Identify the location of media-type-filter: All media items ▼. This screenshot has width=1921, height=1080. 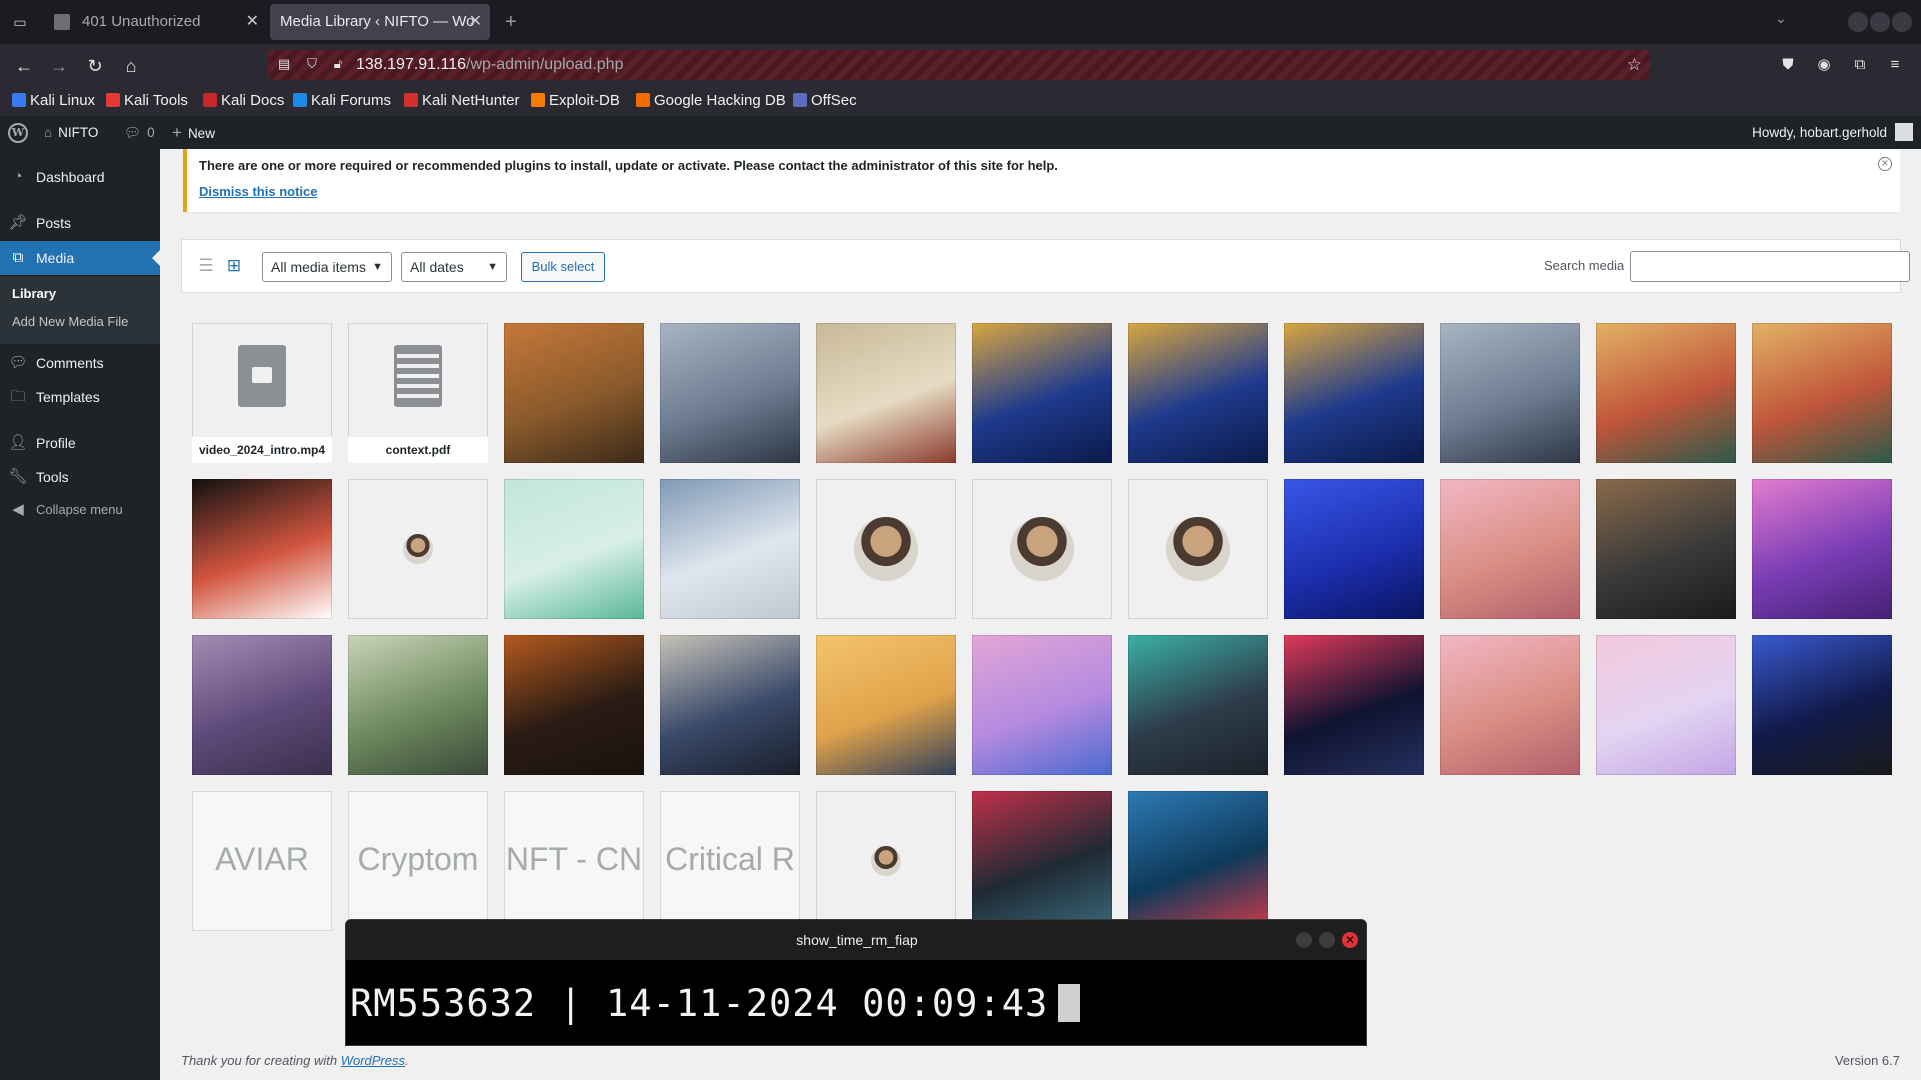
(327, 267).